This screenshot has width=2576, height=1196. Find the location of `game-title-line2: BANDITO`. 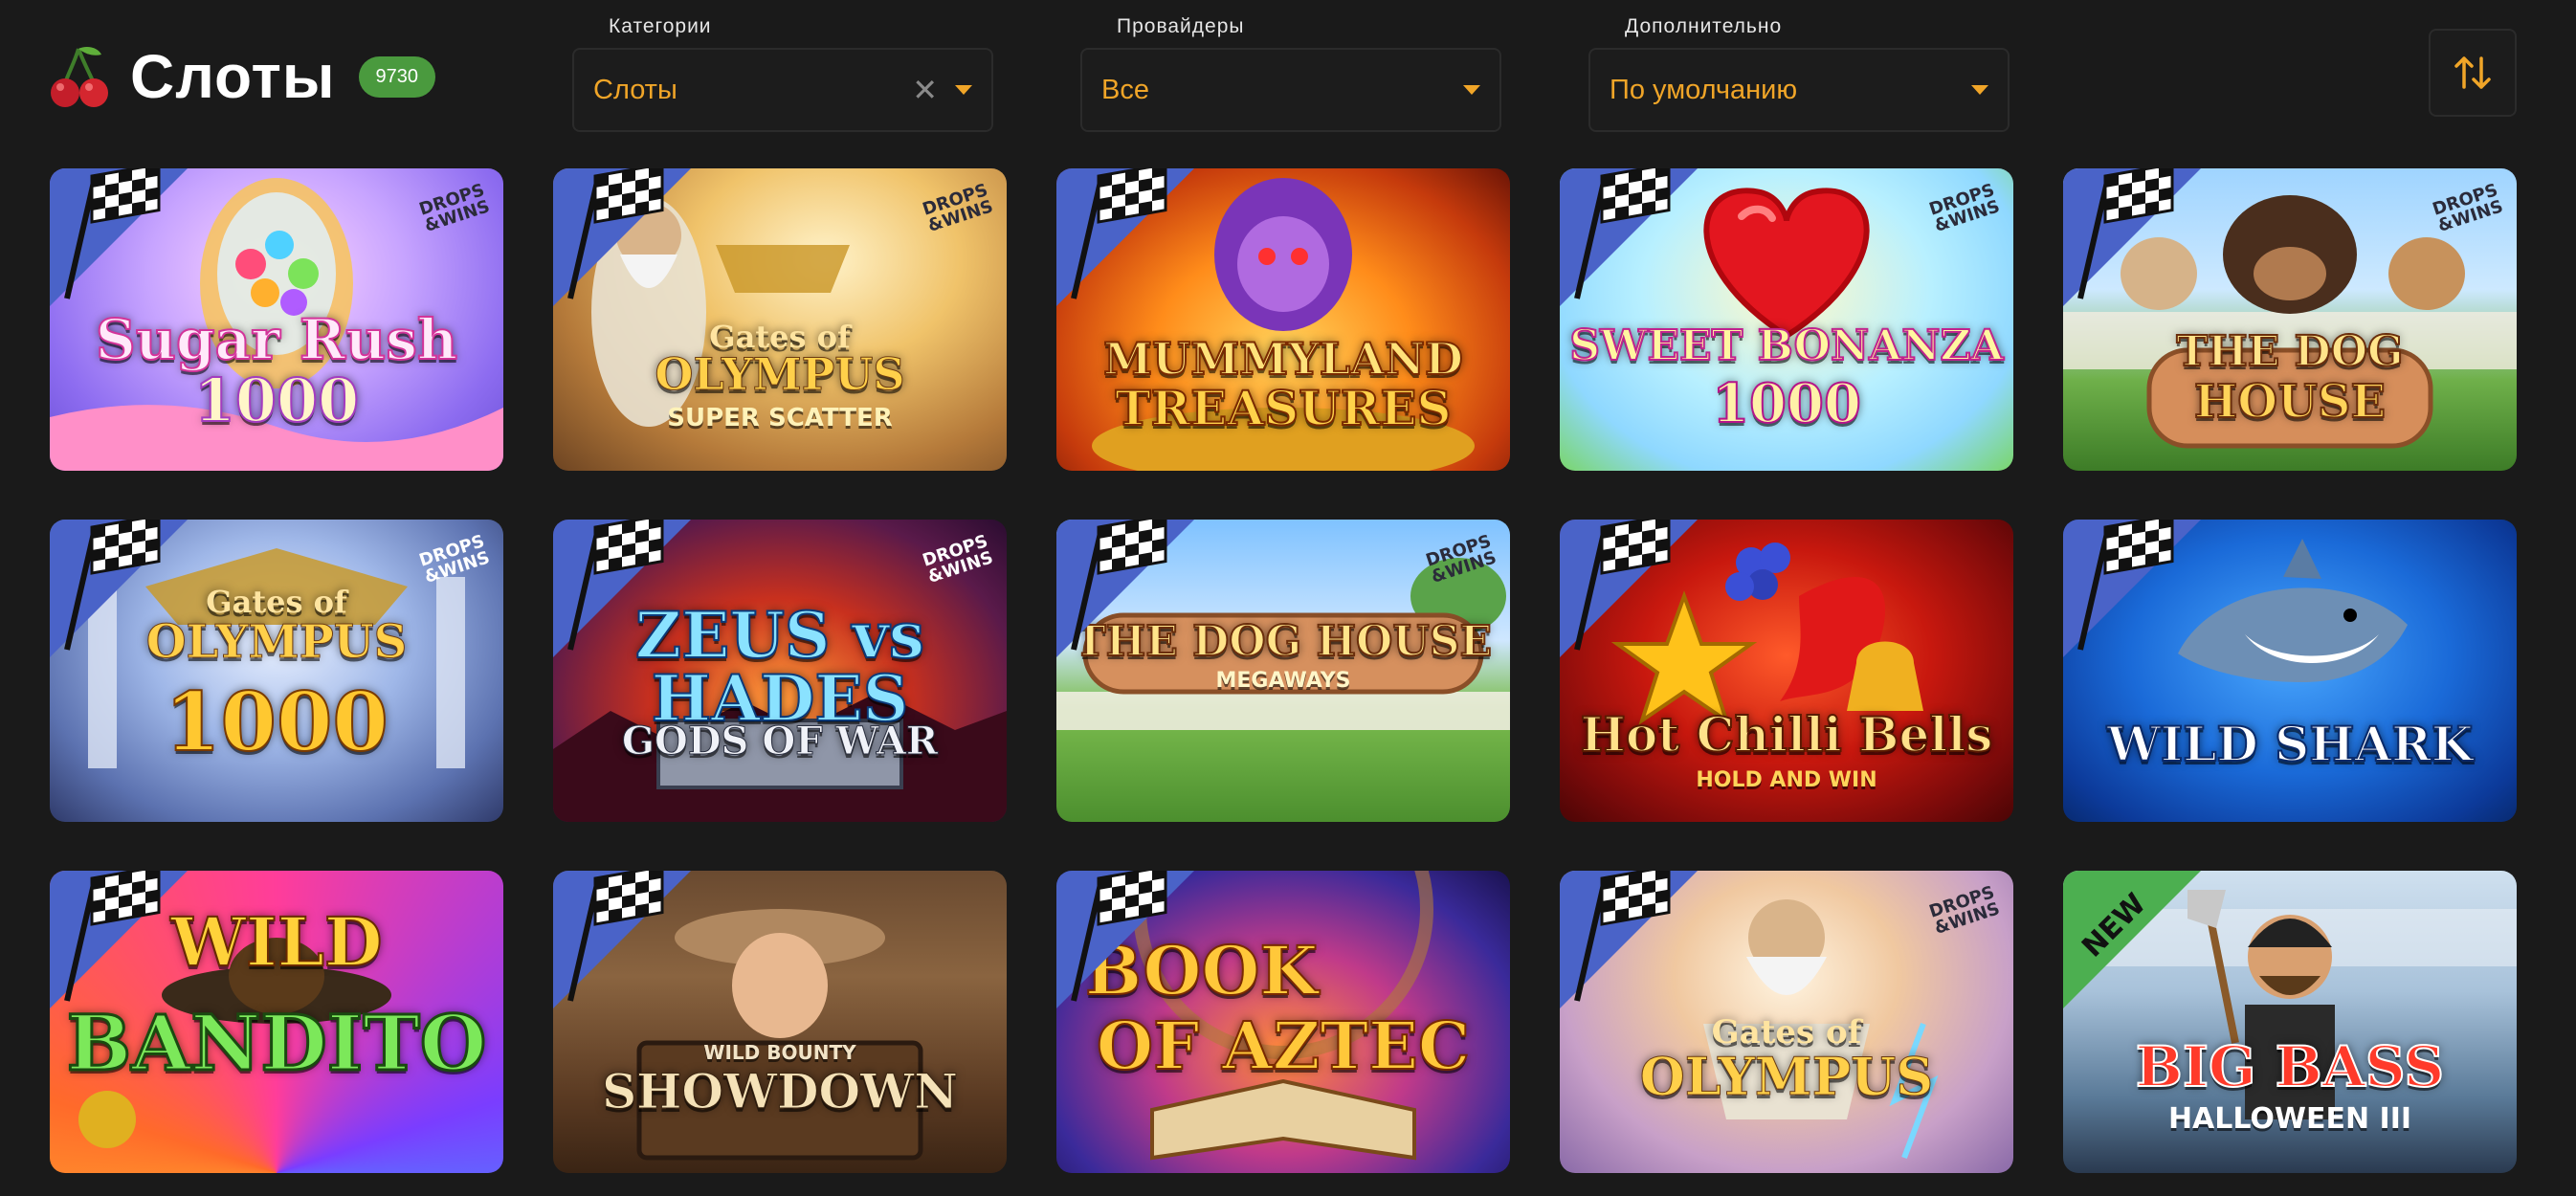

game-title-line2: BANDITO is located at coordinates (276, 1043).